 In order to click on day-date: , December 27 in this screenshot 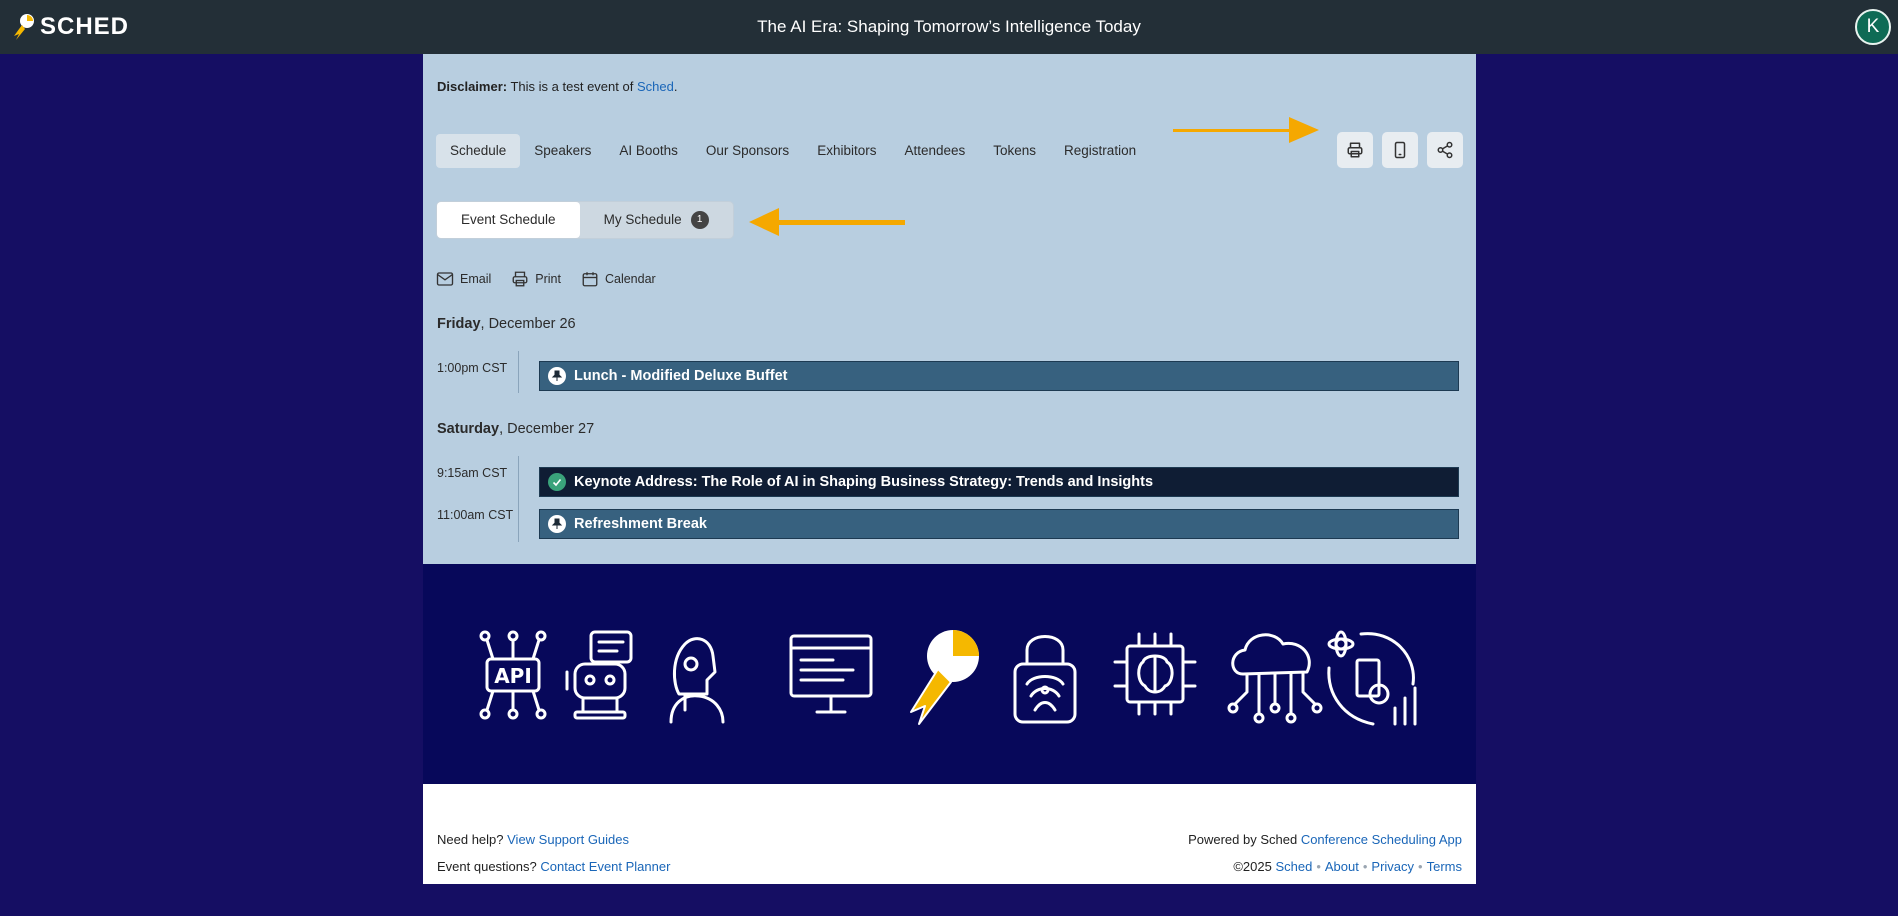, I will do `click(547, 429)`.